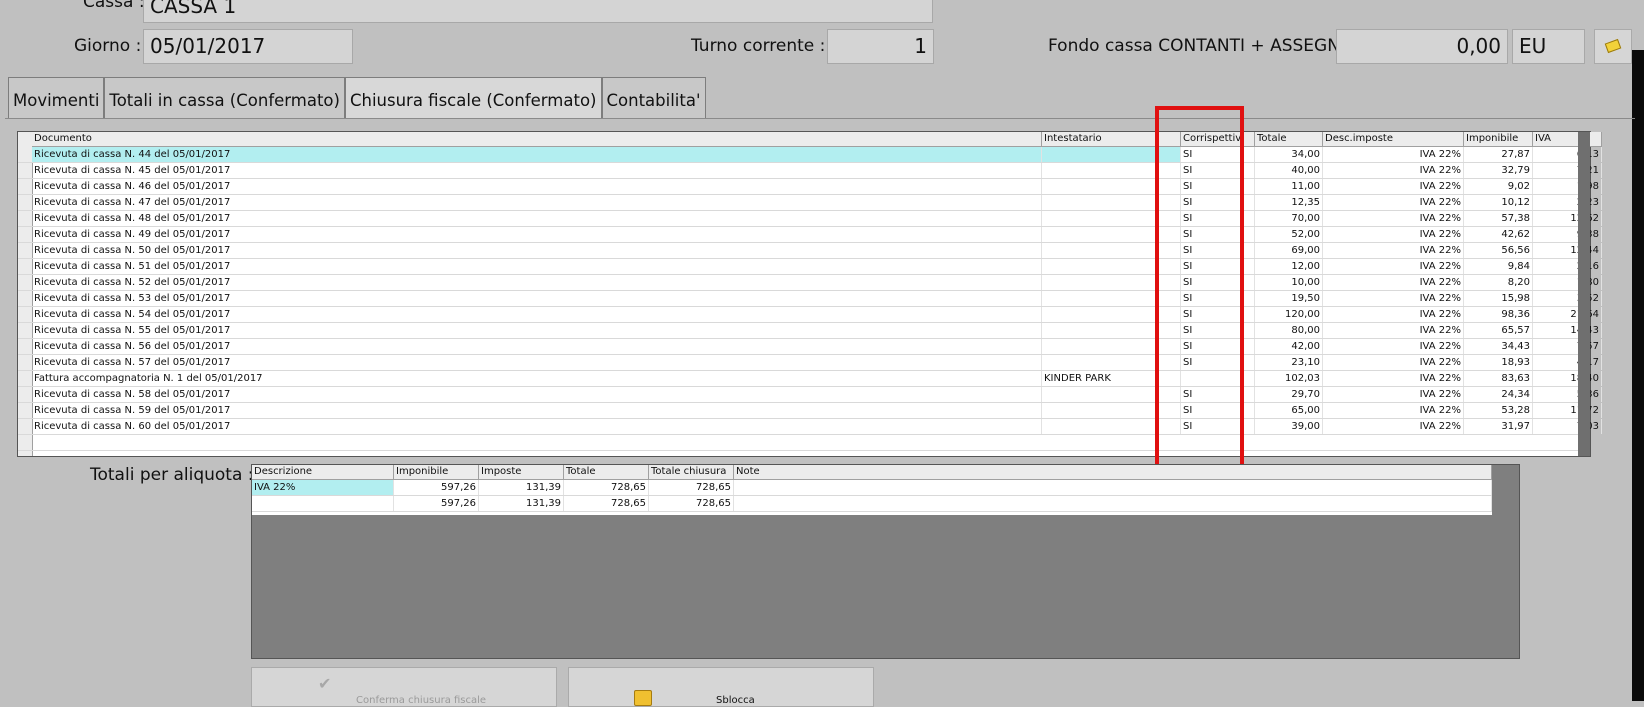 The height and width of the screenshot is (707, 1644). I want to click on col-header-iva: IVA, so click(1567, 139).